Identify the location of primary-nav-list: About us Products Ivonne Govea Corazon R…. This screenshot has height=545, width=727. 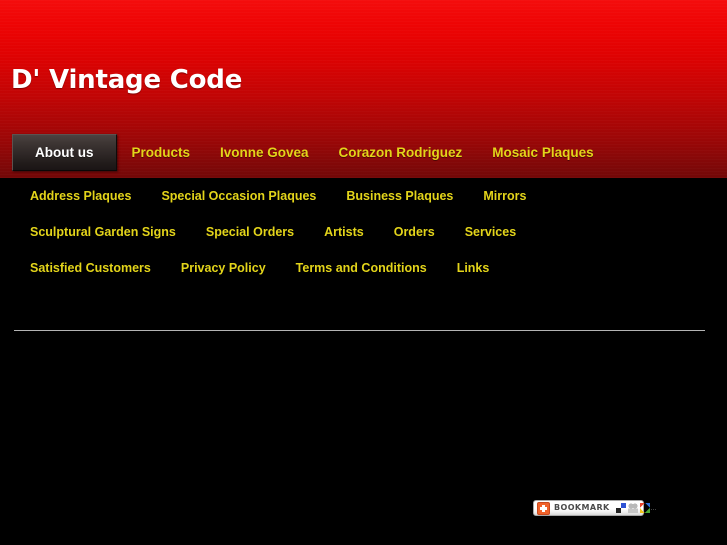
(363, 152).